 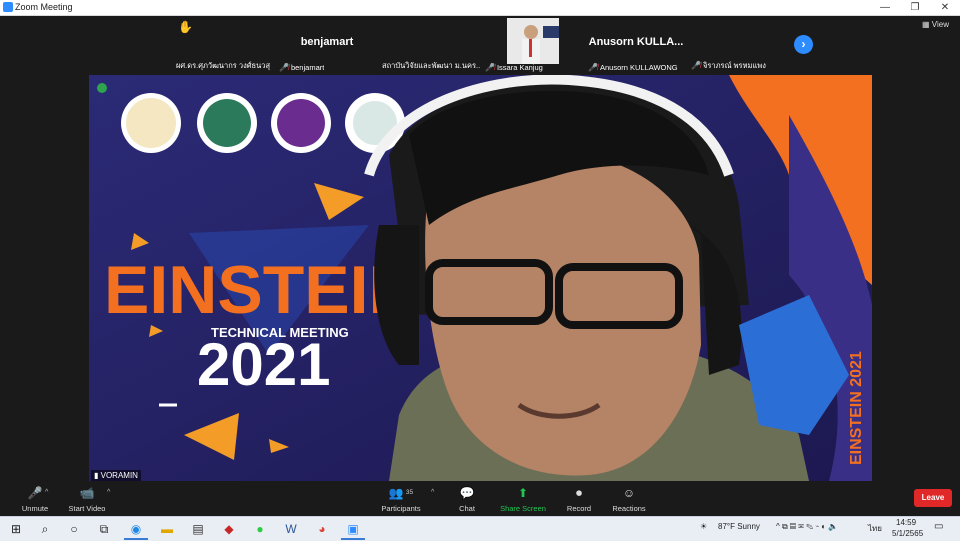 I want to click on participant-name: ผศ.ดร.ศุภวัฒนากร วงศ์ธนวสุ, so click(x=223, y=65).